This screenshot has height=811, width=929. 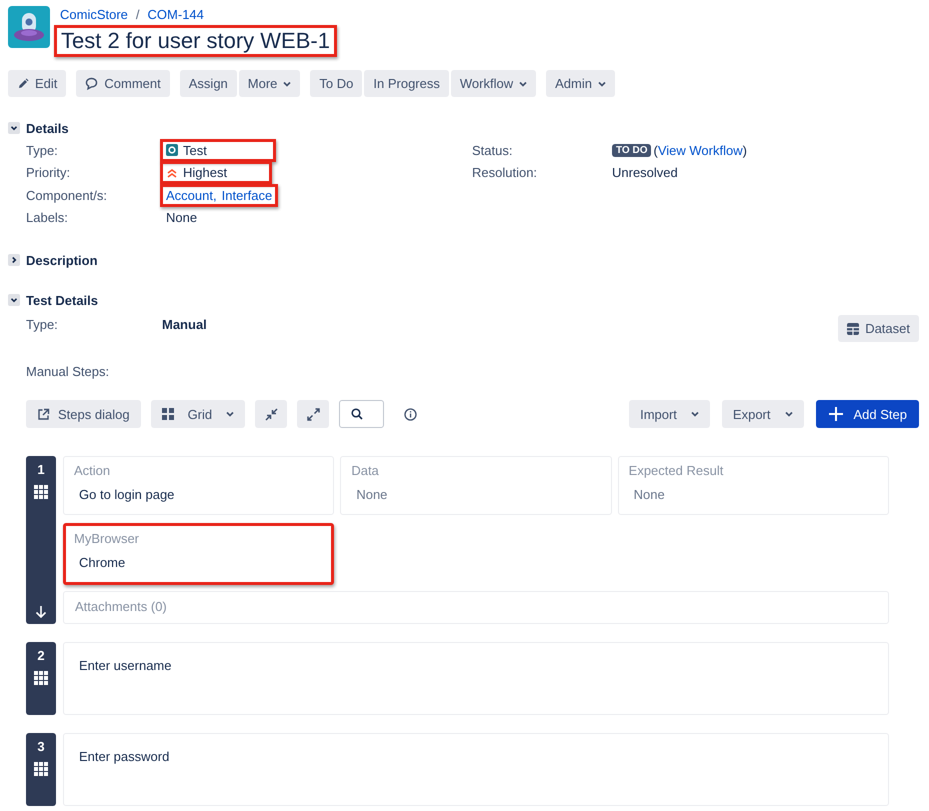 I want to click on add-step-button: Add Step, so click(x=867, y=414).